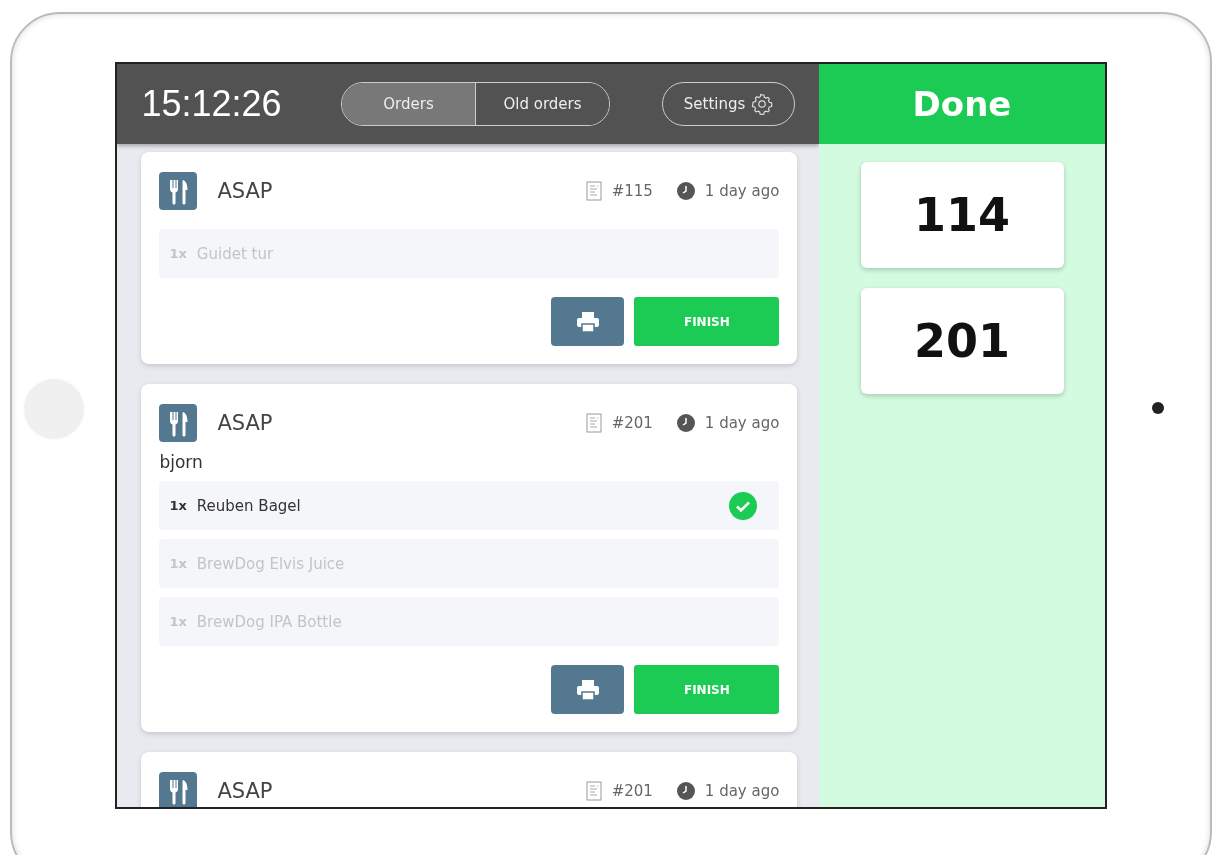 The width and height of the screenshot is (1216, 855). What do you see at coordinates (962, 215) in the screenshot?
I see `order-number-card: 114` at bounding box center [962, 215].